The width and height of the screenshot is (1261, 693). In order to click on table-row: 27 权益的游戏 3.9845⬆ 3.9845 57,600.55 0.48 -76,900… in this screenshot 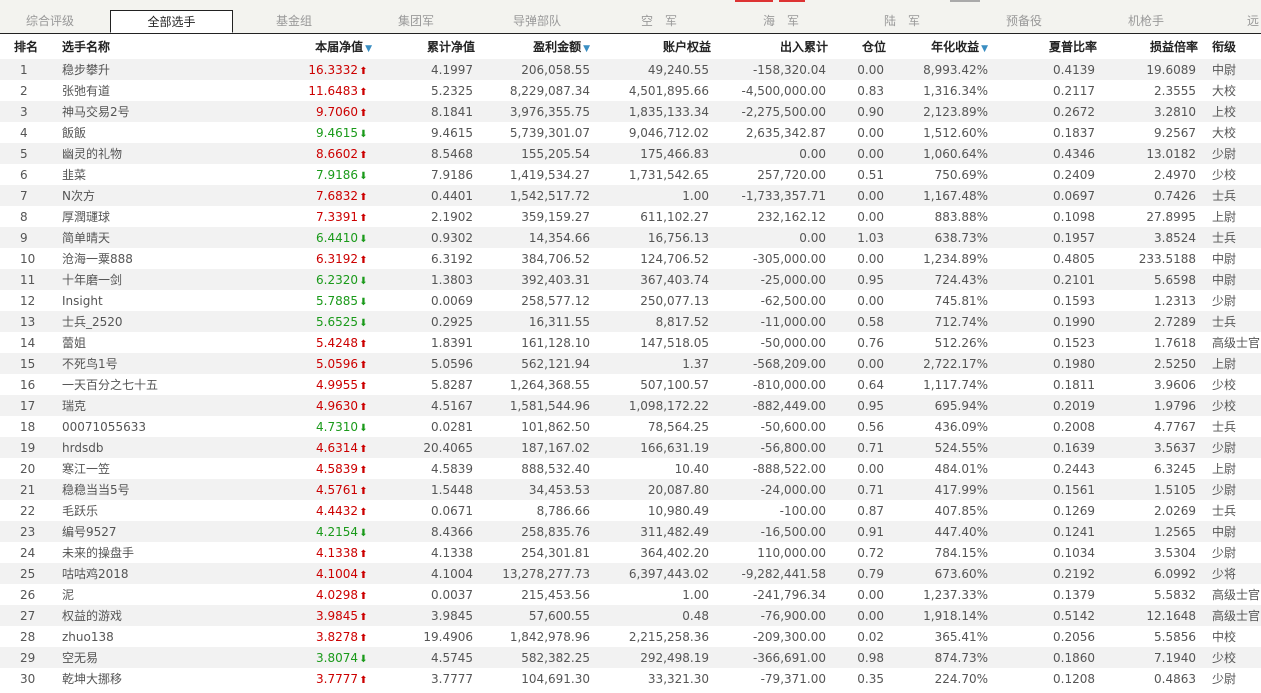, I will do `click(630, 615)`.